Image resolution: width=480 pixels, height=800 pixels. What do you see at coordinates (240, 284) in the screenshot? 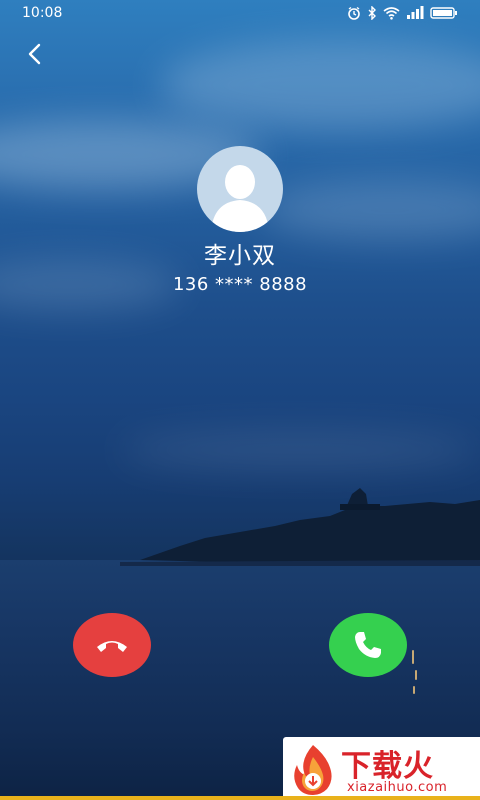
I see `caller-number: 136 **** 8888` at bounding box center [240, 284].